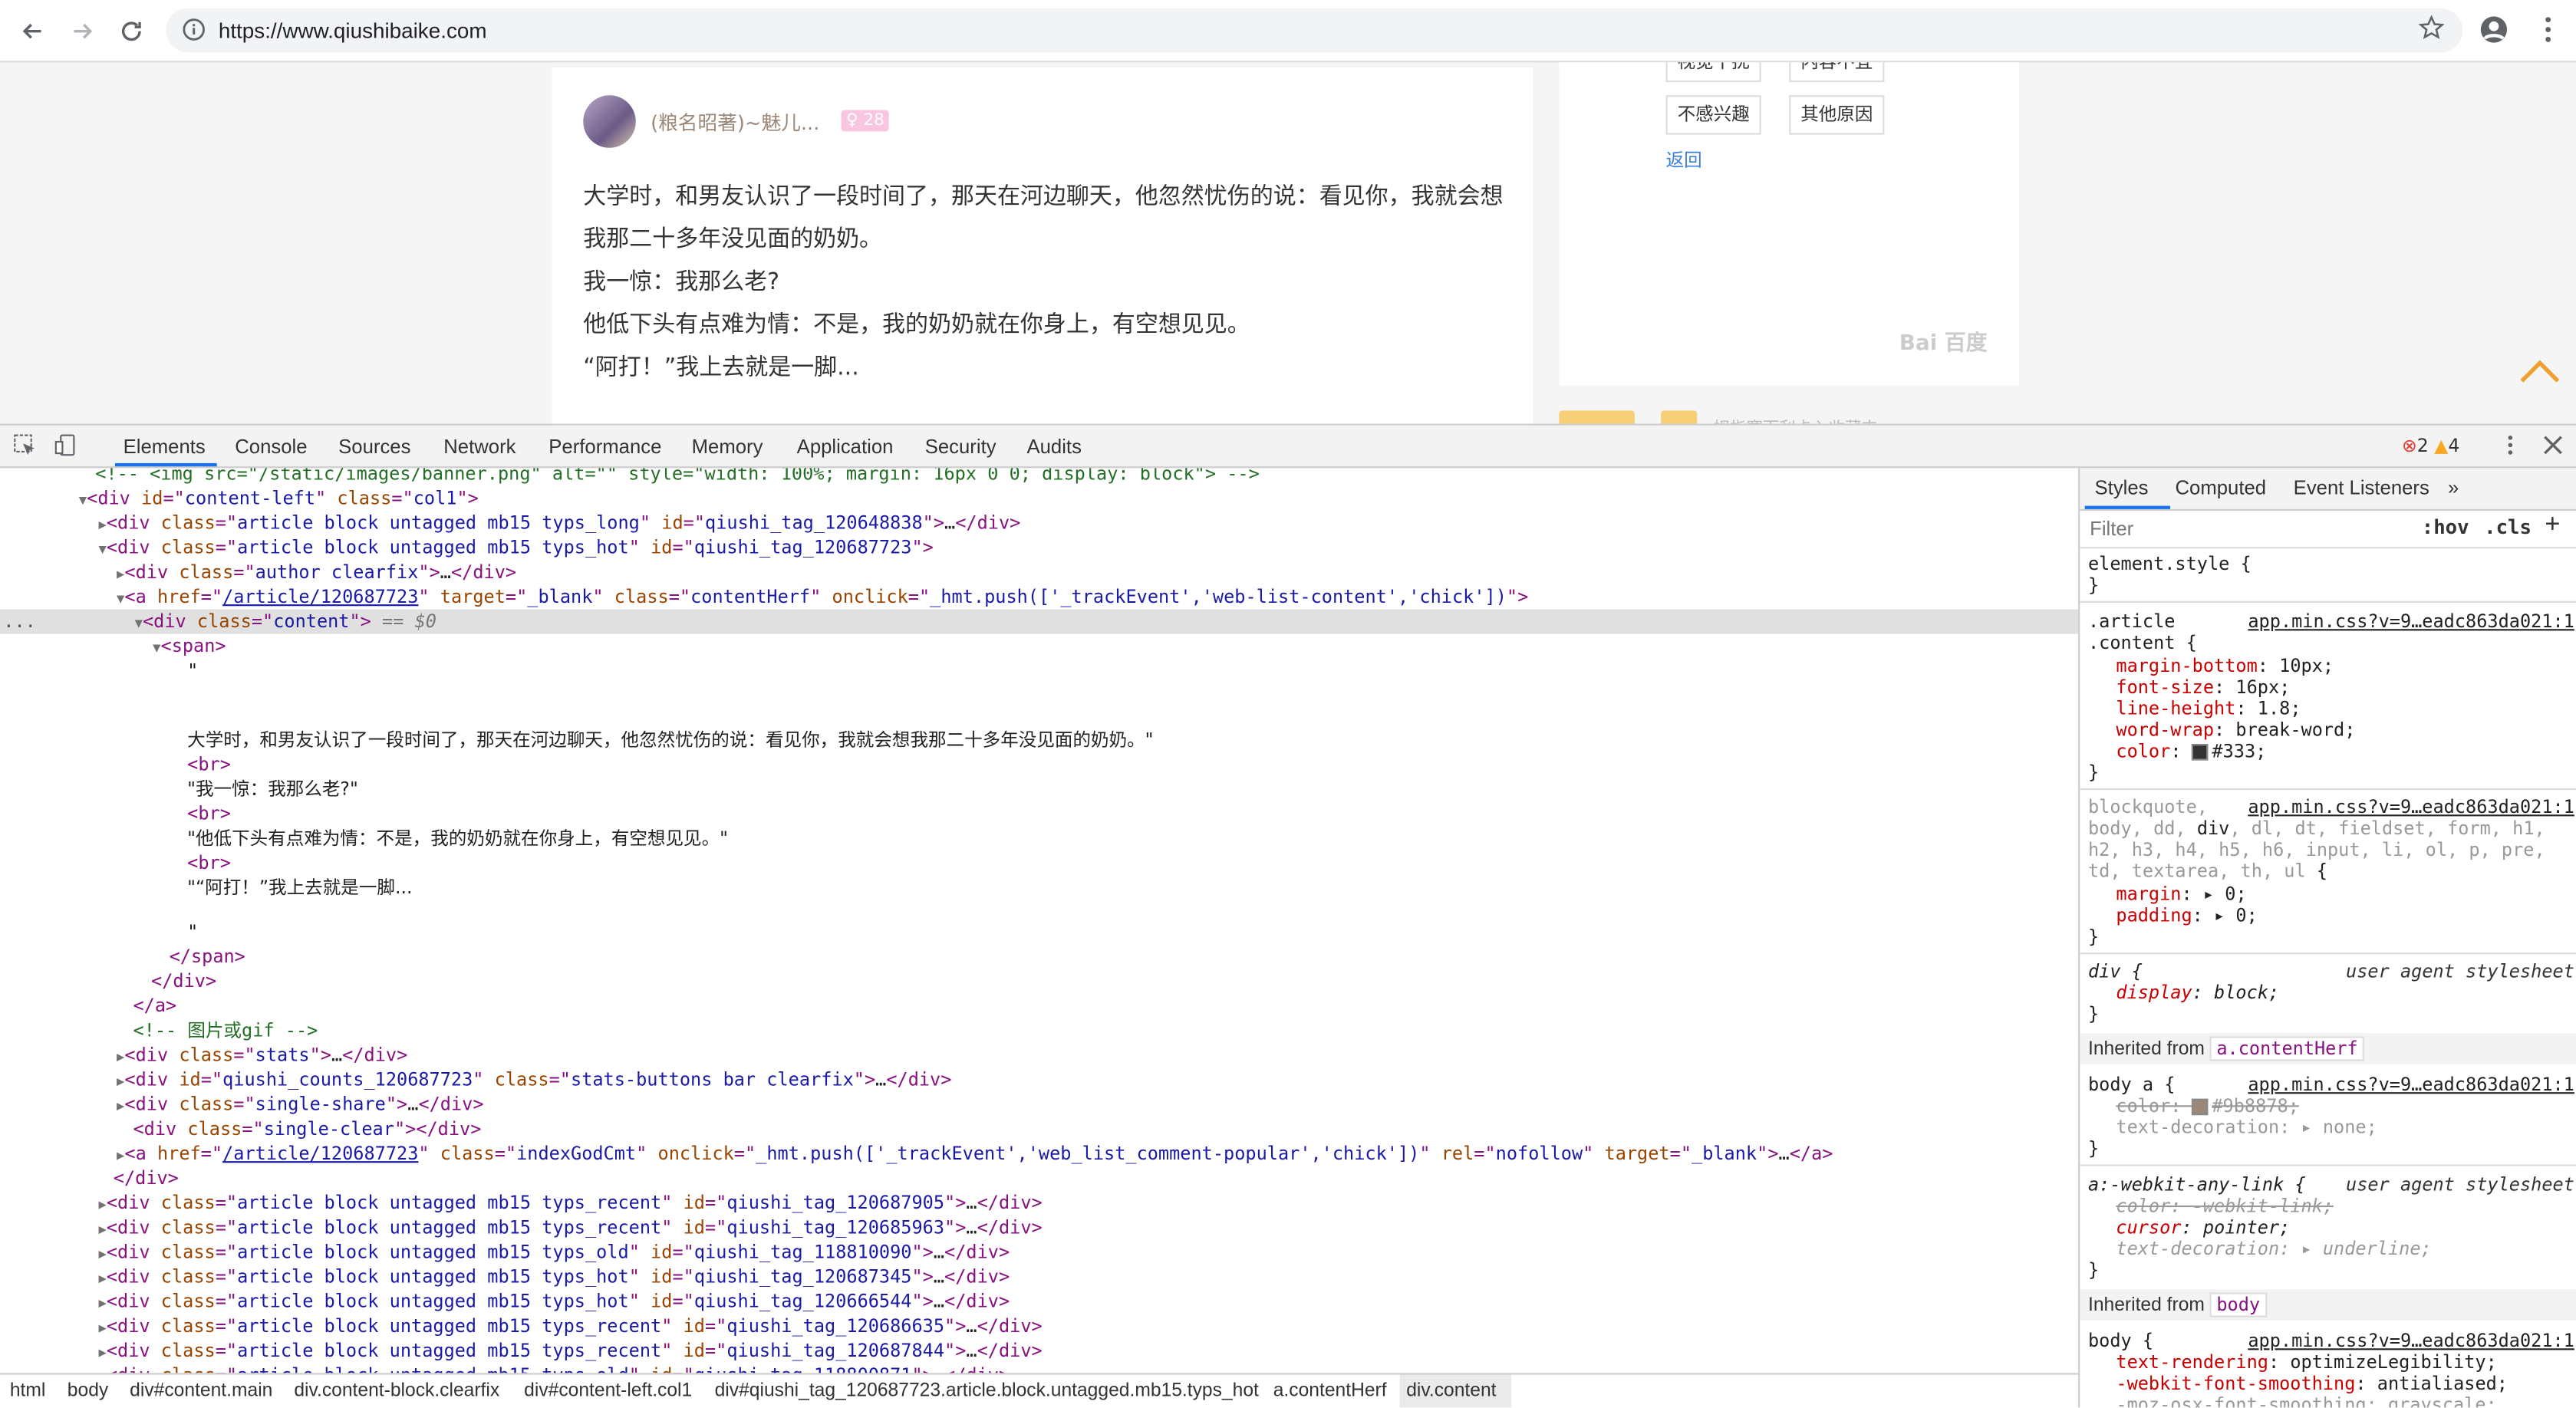  Describe the element at coordinates (1039, 1030) in the screenshot. I see `dom-node: <!-- 图片或gif -->` at that location.